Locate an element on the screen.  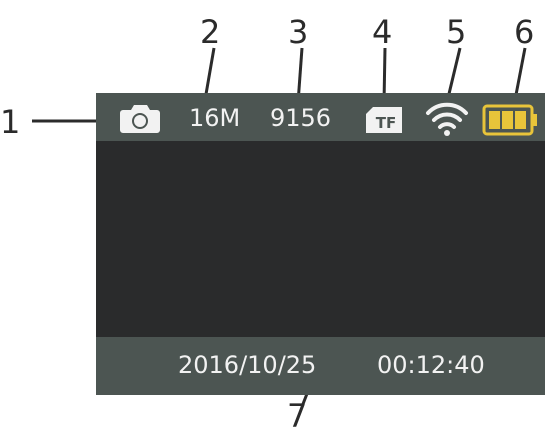
date-text: 2016/10/25 is located at coordinates (247, 365).